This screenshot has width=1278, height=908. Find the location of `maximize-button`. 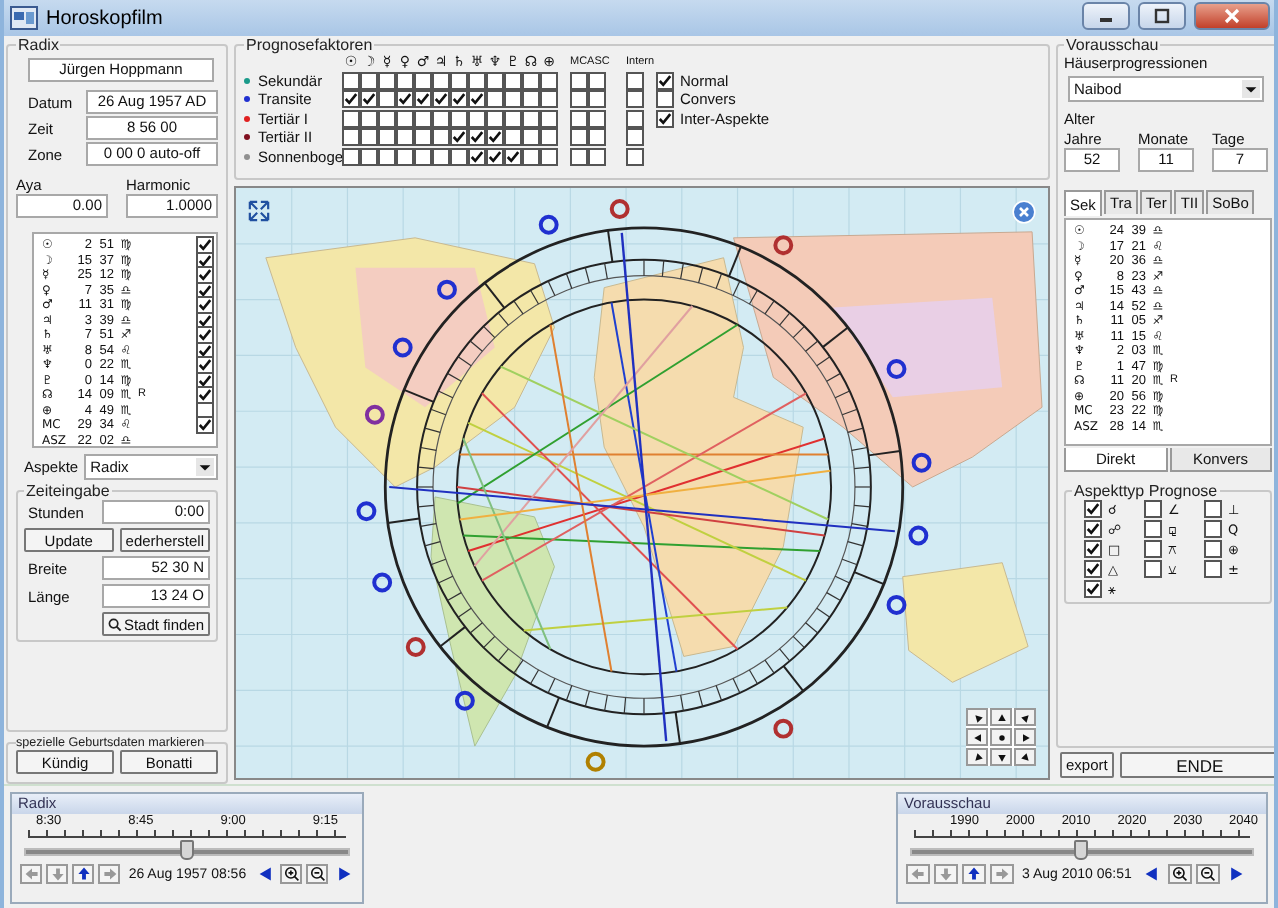

maximize-button is located at coordinates (1162, 15).